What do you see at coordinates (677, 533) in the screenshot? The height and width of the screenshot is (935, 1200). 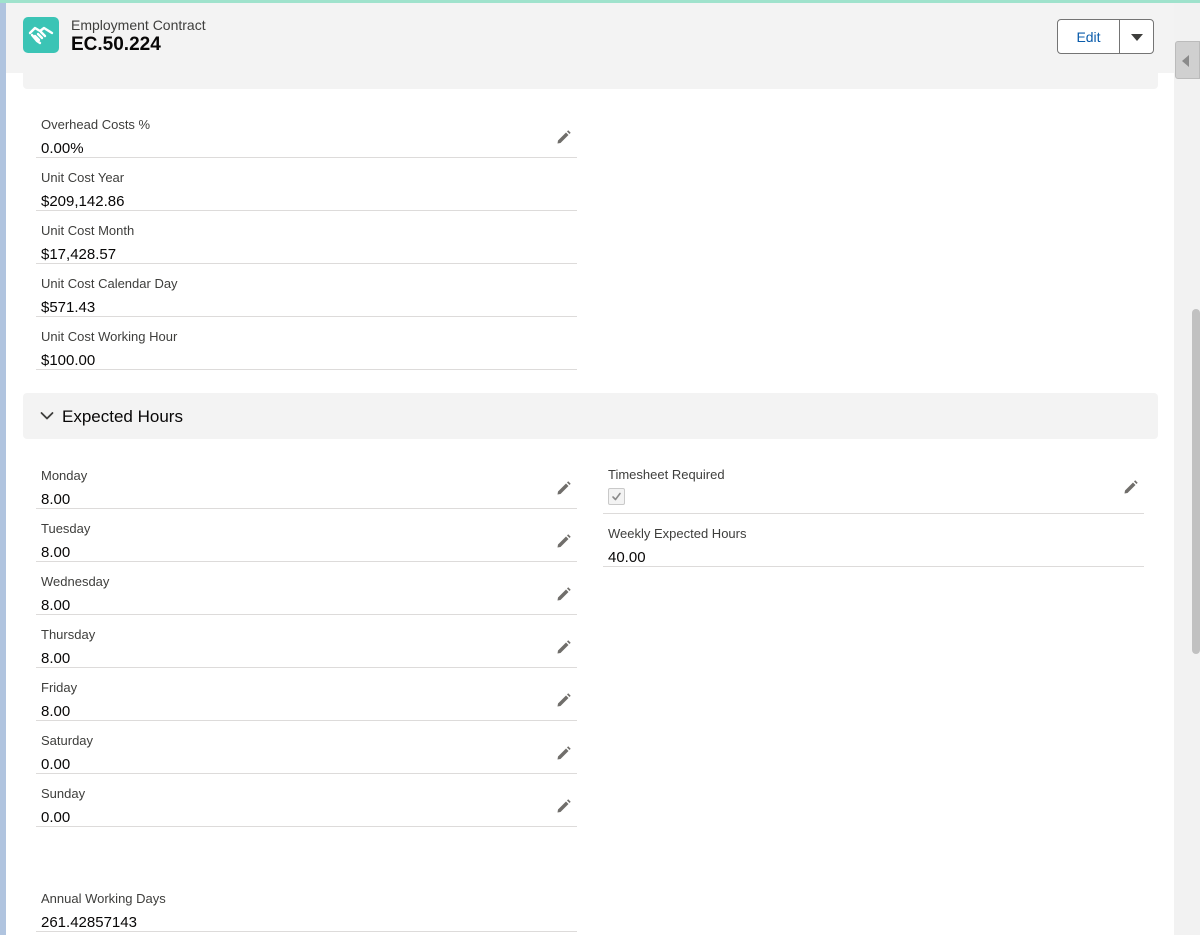 I see `field-label: Weekly Expected Hours` at bounding box center [677, 533].